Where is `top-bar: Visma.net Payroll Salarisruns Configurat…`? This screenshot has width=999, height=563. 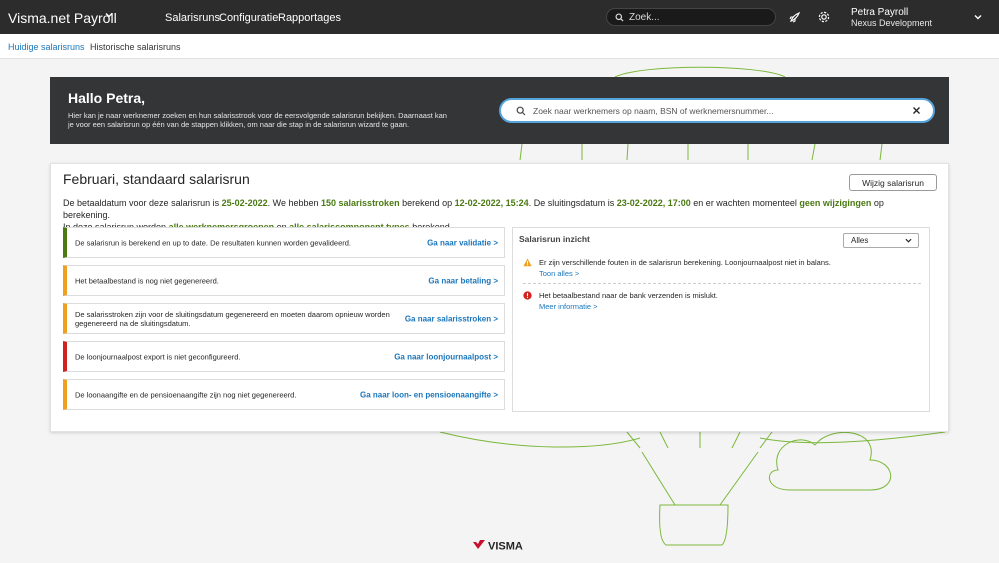
top-bar: Visma.net Payroll Salarisruns Configurat… is located at coordinates (499, 17).